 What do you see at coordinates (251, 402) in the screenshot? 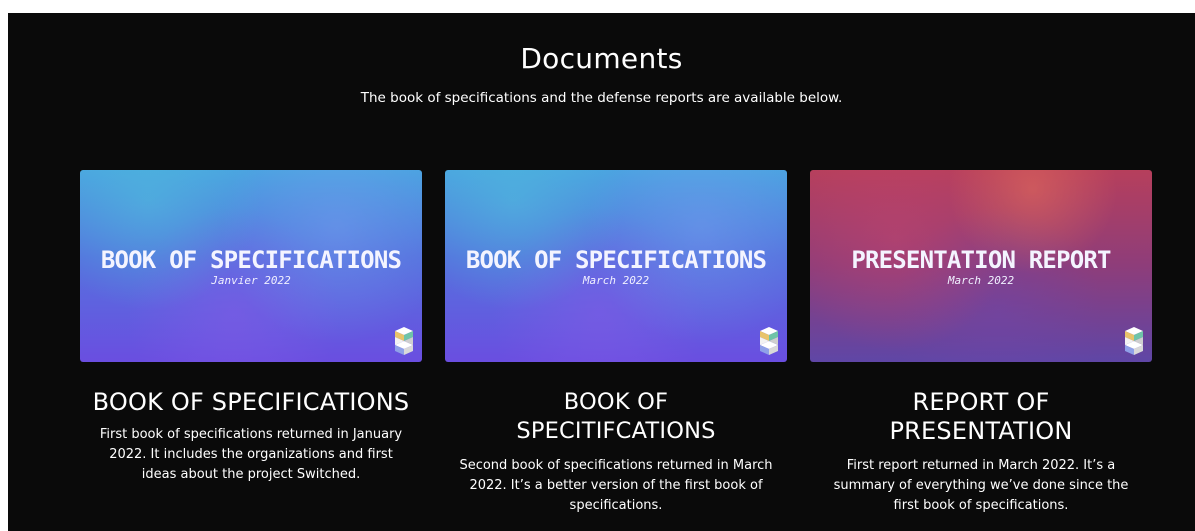
I see `card-heading: BOOK OF SPECIFICATIONS` at bounding box center [251, 402].